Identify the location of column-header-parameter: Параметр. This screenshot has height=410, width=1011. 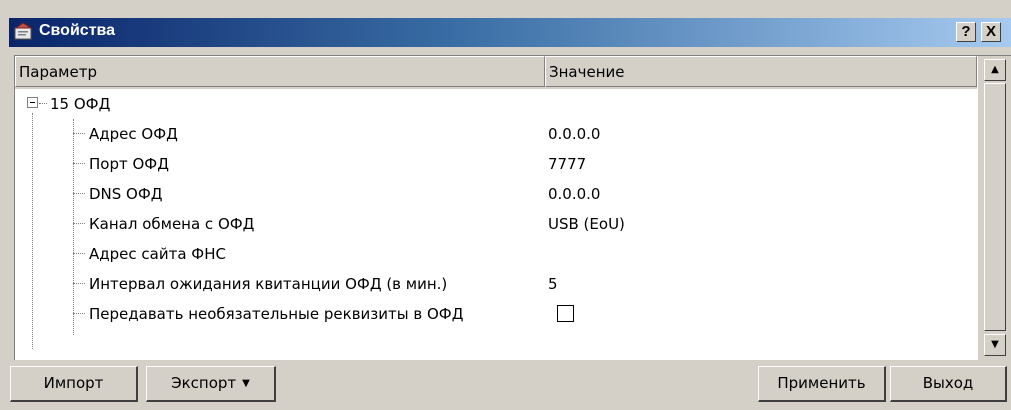
(280, 71).